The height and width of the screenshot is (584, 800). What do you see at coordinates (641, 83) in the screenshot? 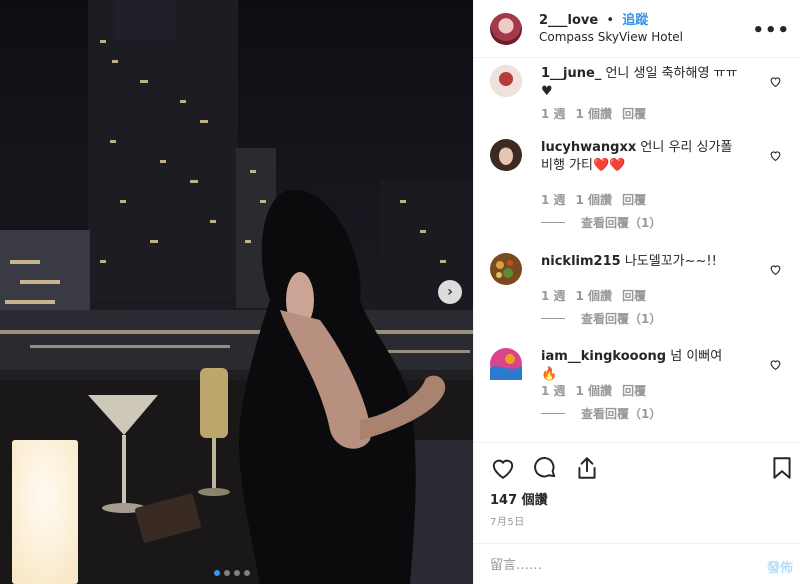
I see `comment-text: 1__june_ 언니 생일 축하해영 ㅠㅠ♥` at bounding box center [641, 83].